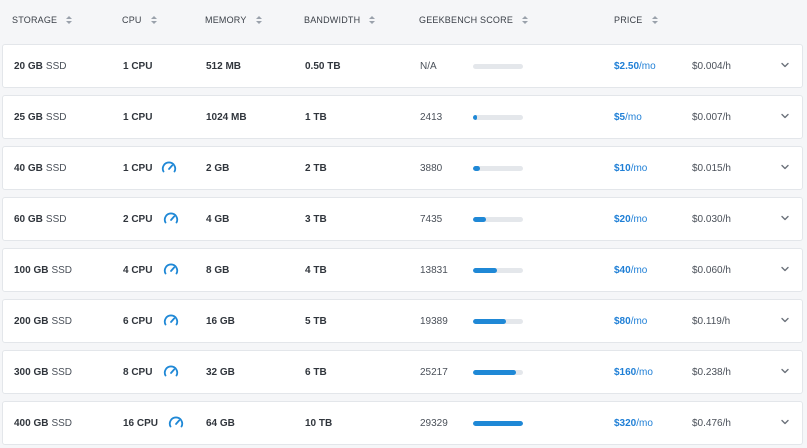 This screenshot has width=807, height=448. Describe the element at coordinates (316, 219) in the screenshot. I see `bandwidth-value: 3 TB` at that location.